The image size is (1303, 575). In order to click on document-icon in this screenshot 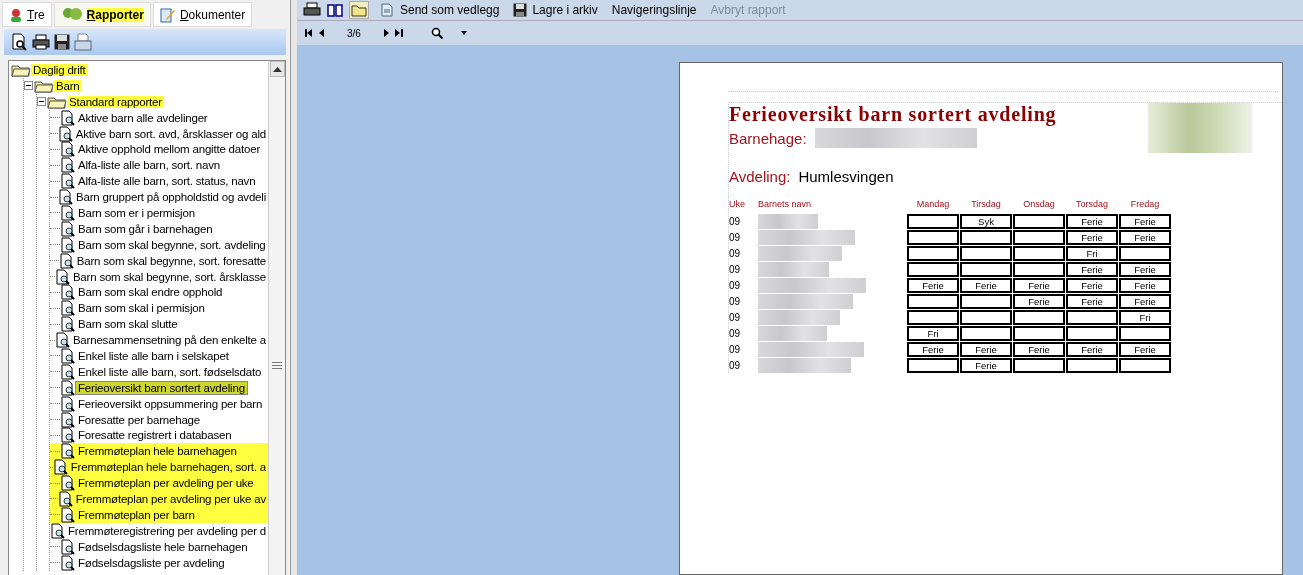, I will do `click(387, 10)`.